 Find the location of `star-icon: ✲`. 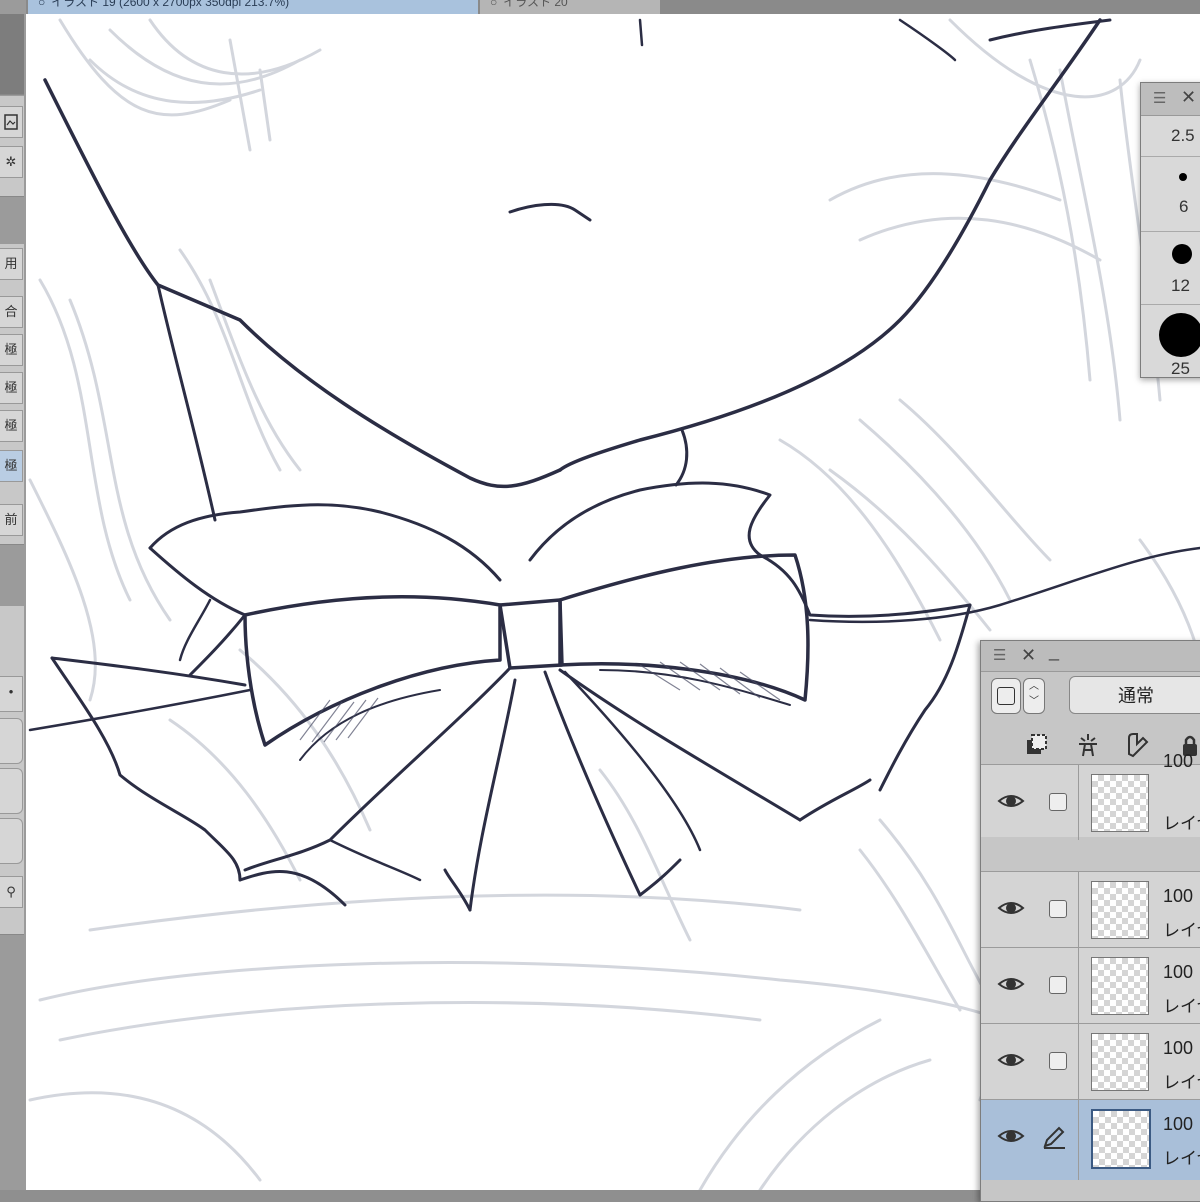

star-icon: ✲ is located at coordinates (11, 161).